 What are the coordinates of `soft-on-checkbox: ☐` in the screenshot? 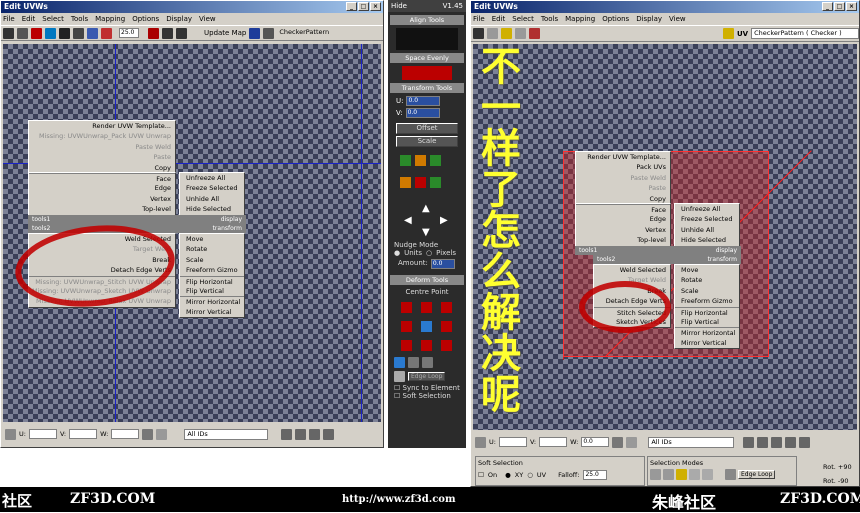 It's located at (481, 475).